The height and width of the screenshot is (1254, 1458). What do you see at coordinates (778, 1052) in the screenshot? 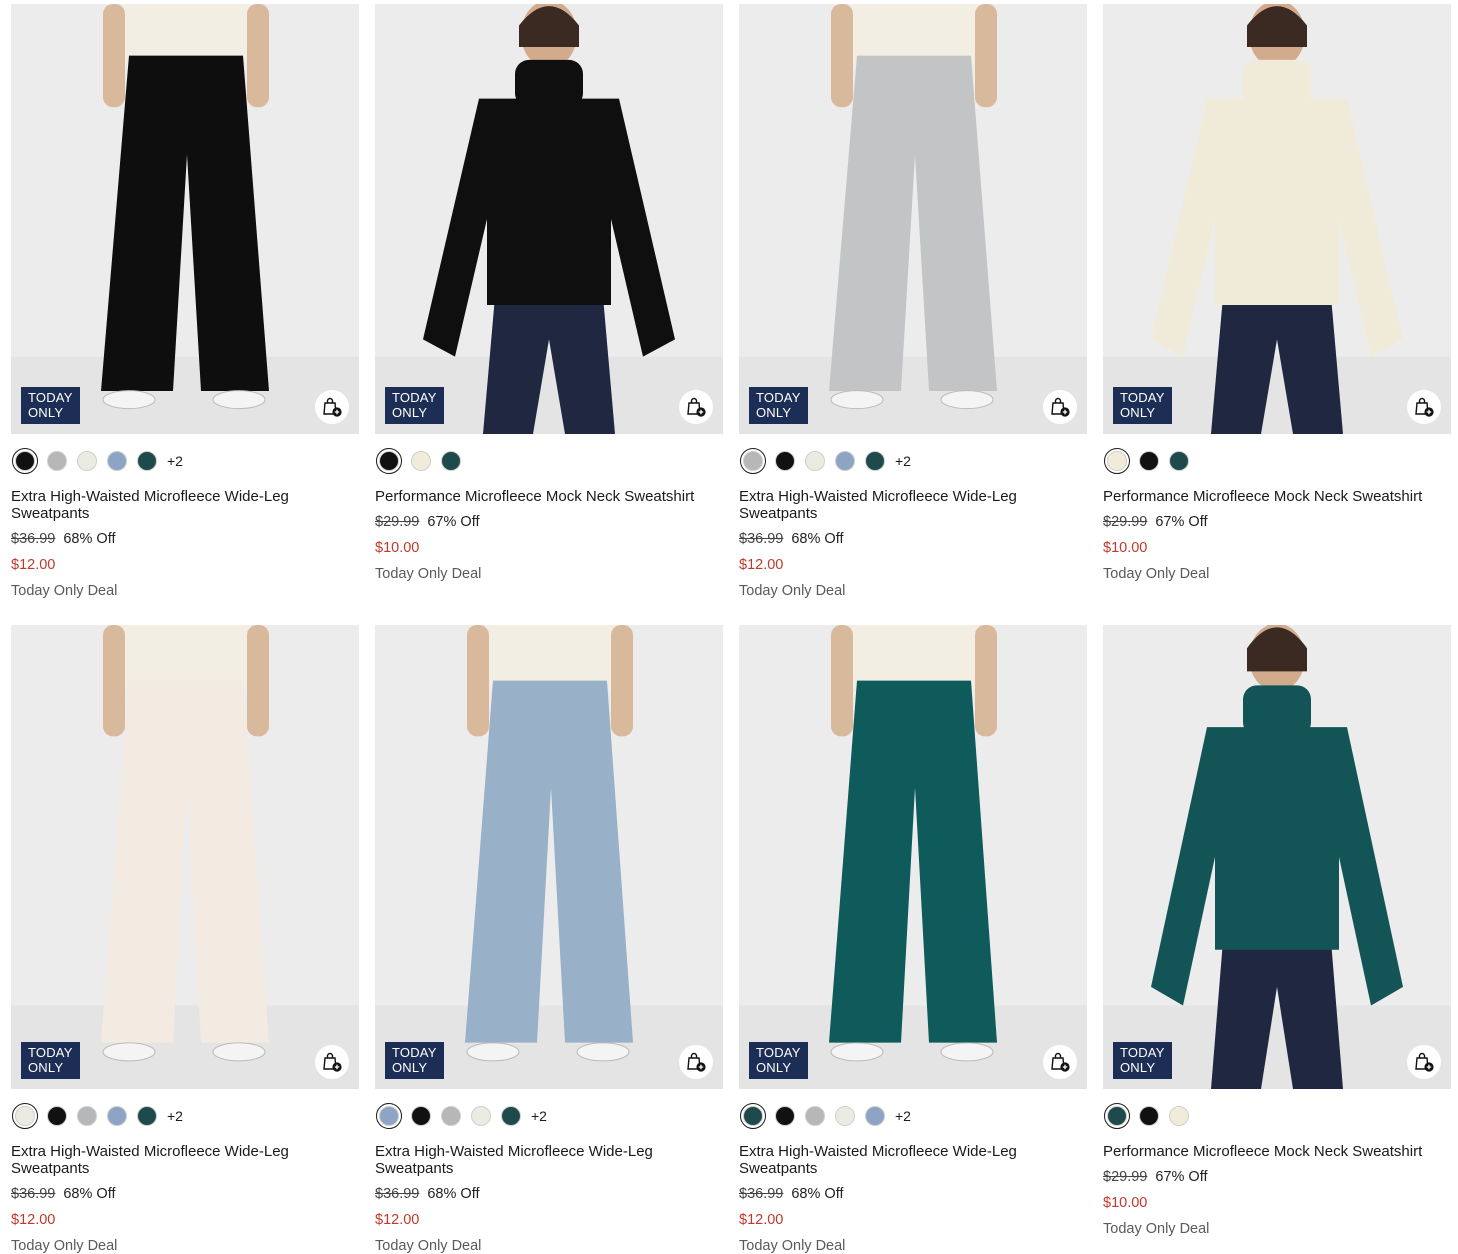
I see `badge-line-1: TODAY` at bounding box center [778, 1052].